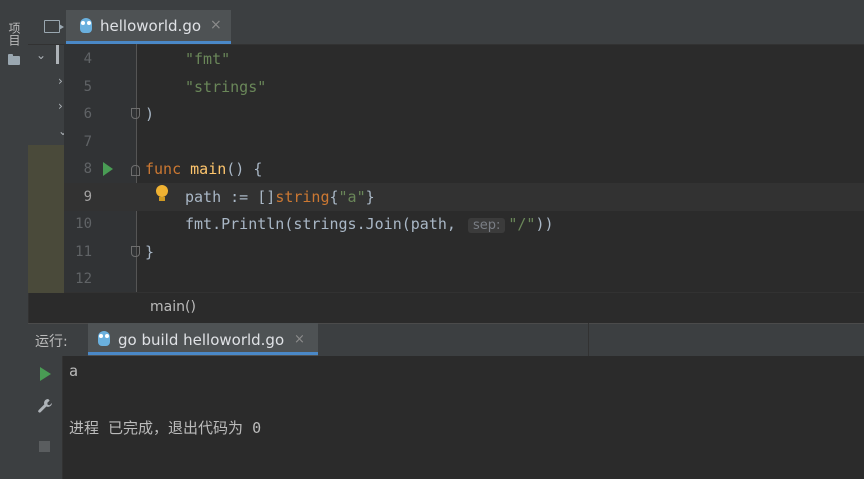 Image resolution: width=864 pixels, height=479 pixels. What do you see at coordinates (108, 169) in the screenshot?
I see `run-gutter-icon` at bounding box center [108, 169].